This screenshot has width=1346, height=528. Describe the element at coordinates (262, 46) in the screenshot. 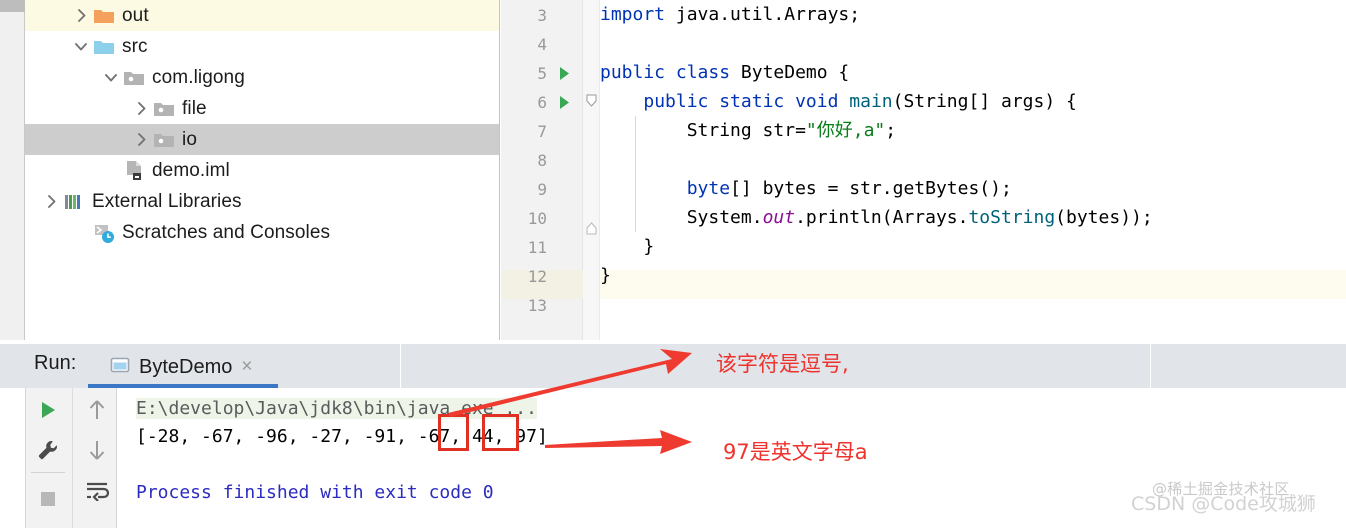

I see `tree-item-src: src` at that location.